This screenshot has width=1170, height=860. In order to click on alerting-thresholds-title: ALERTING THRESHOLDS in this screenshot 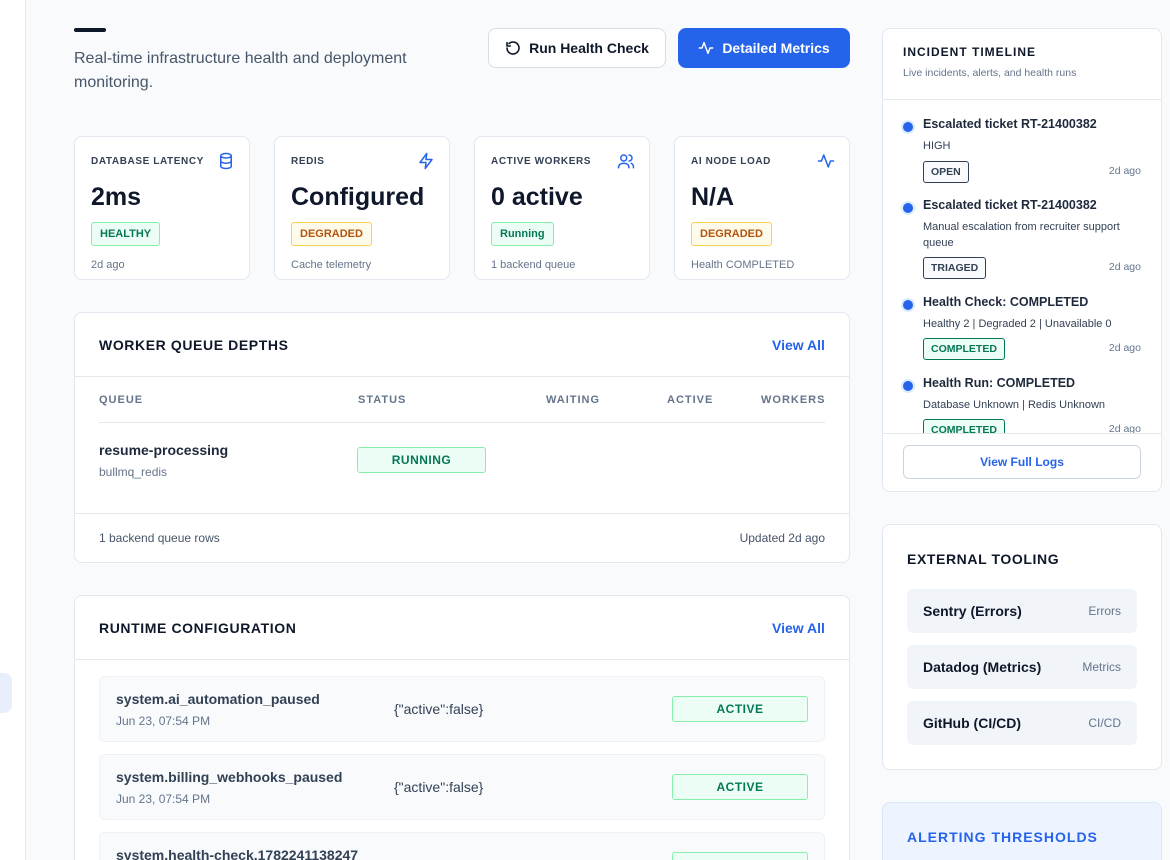, I will do `click(1002, 837)`.